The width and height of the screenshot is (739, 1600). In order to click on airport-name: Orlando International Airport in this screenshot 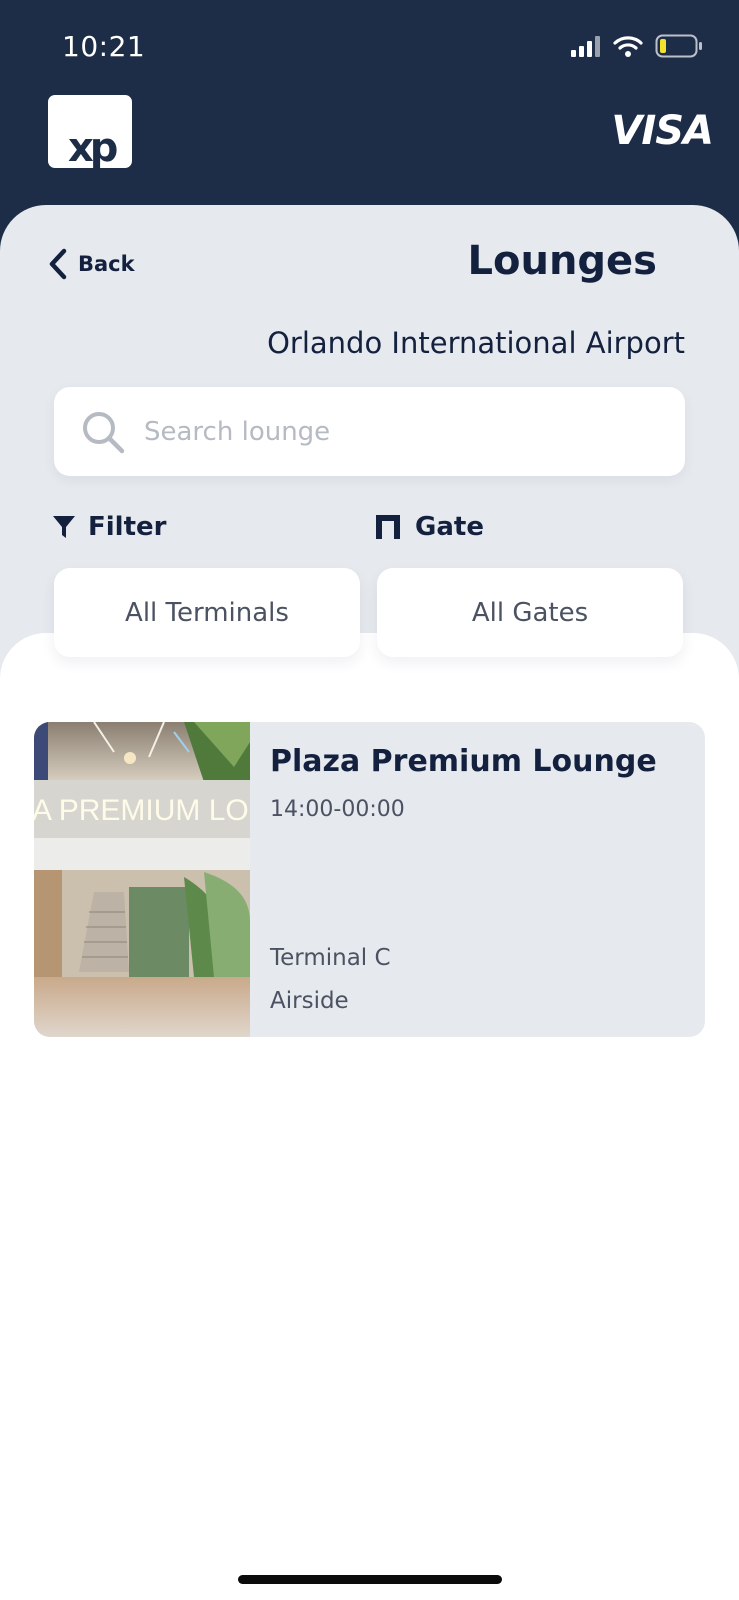, I will do `click(476, 343)`.